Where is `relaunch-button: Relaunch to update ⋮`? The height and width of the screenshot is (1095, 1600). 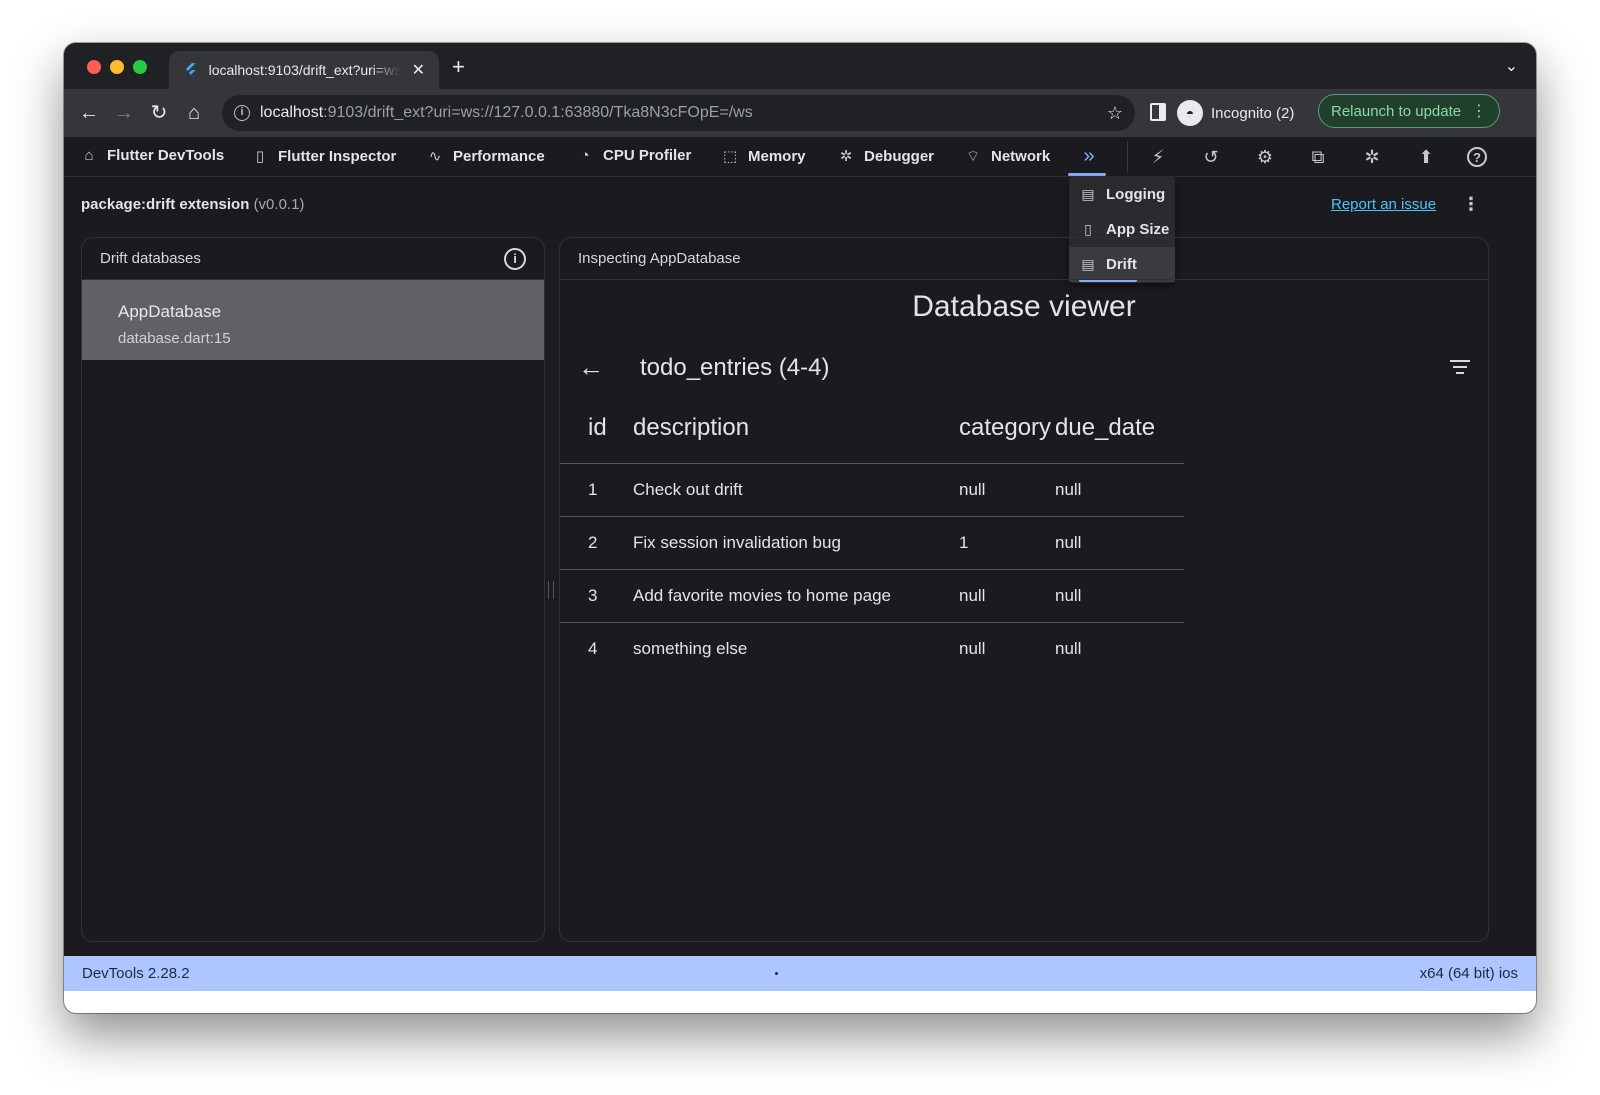
relaunch-button: Relaunch to update ⋮ is located at coordinates (1409, 111).